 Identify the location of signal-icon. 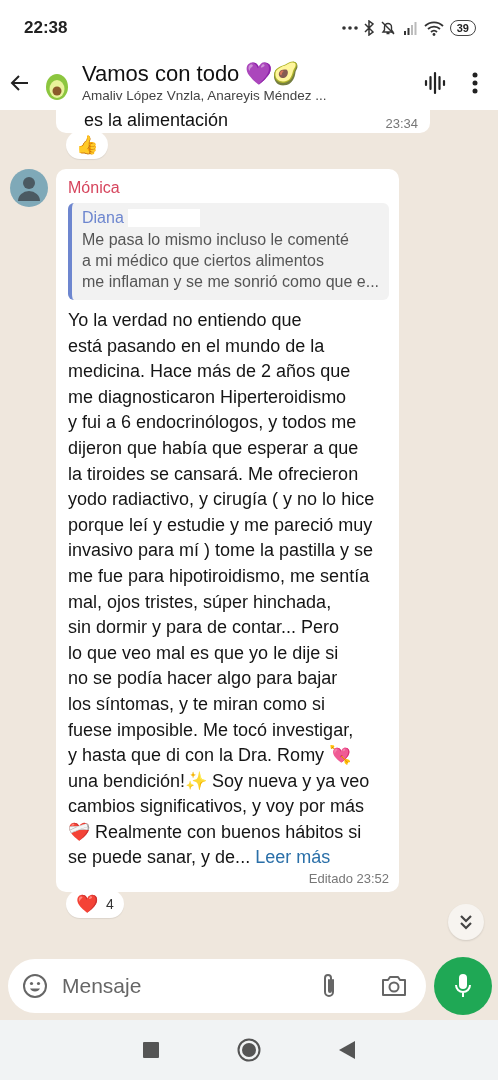
(409, 27).